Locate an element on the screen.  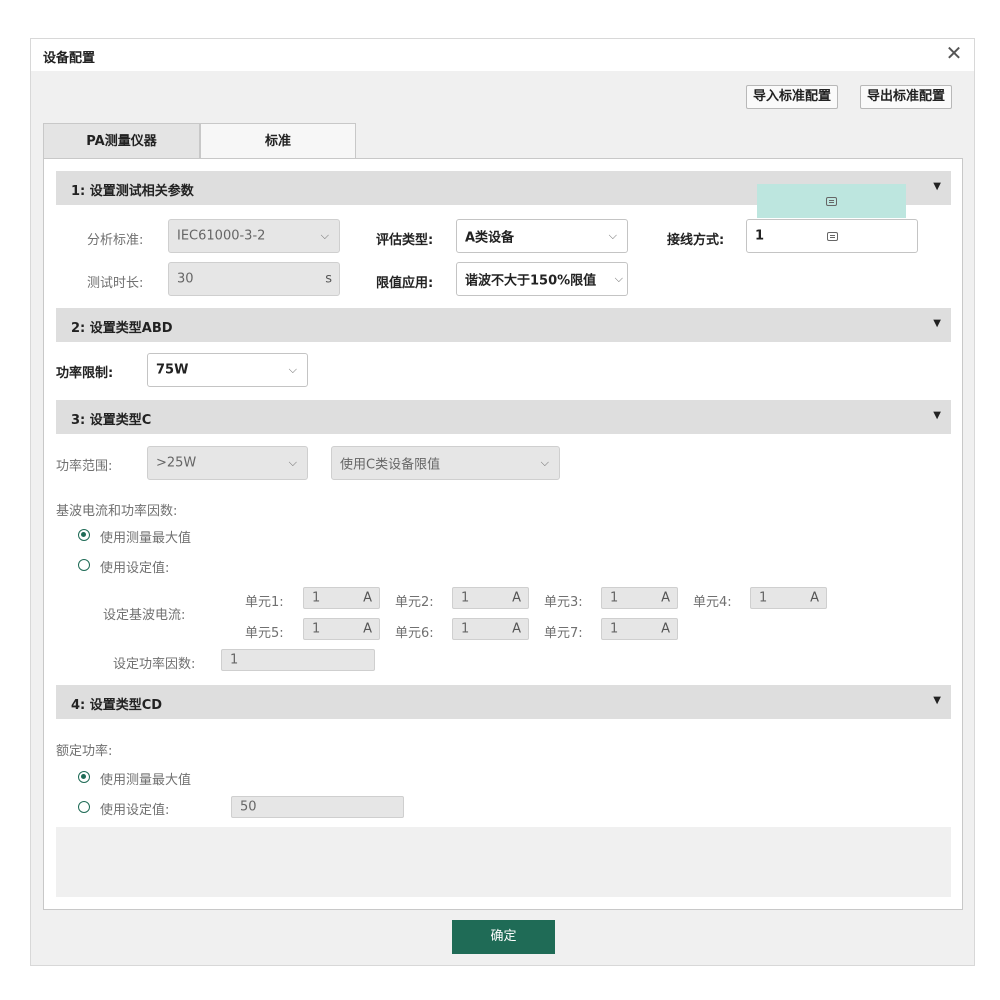
power-limit-label: 功率限制: is located at coordinates (85, 373).